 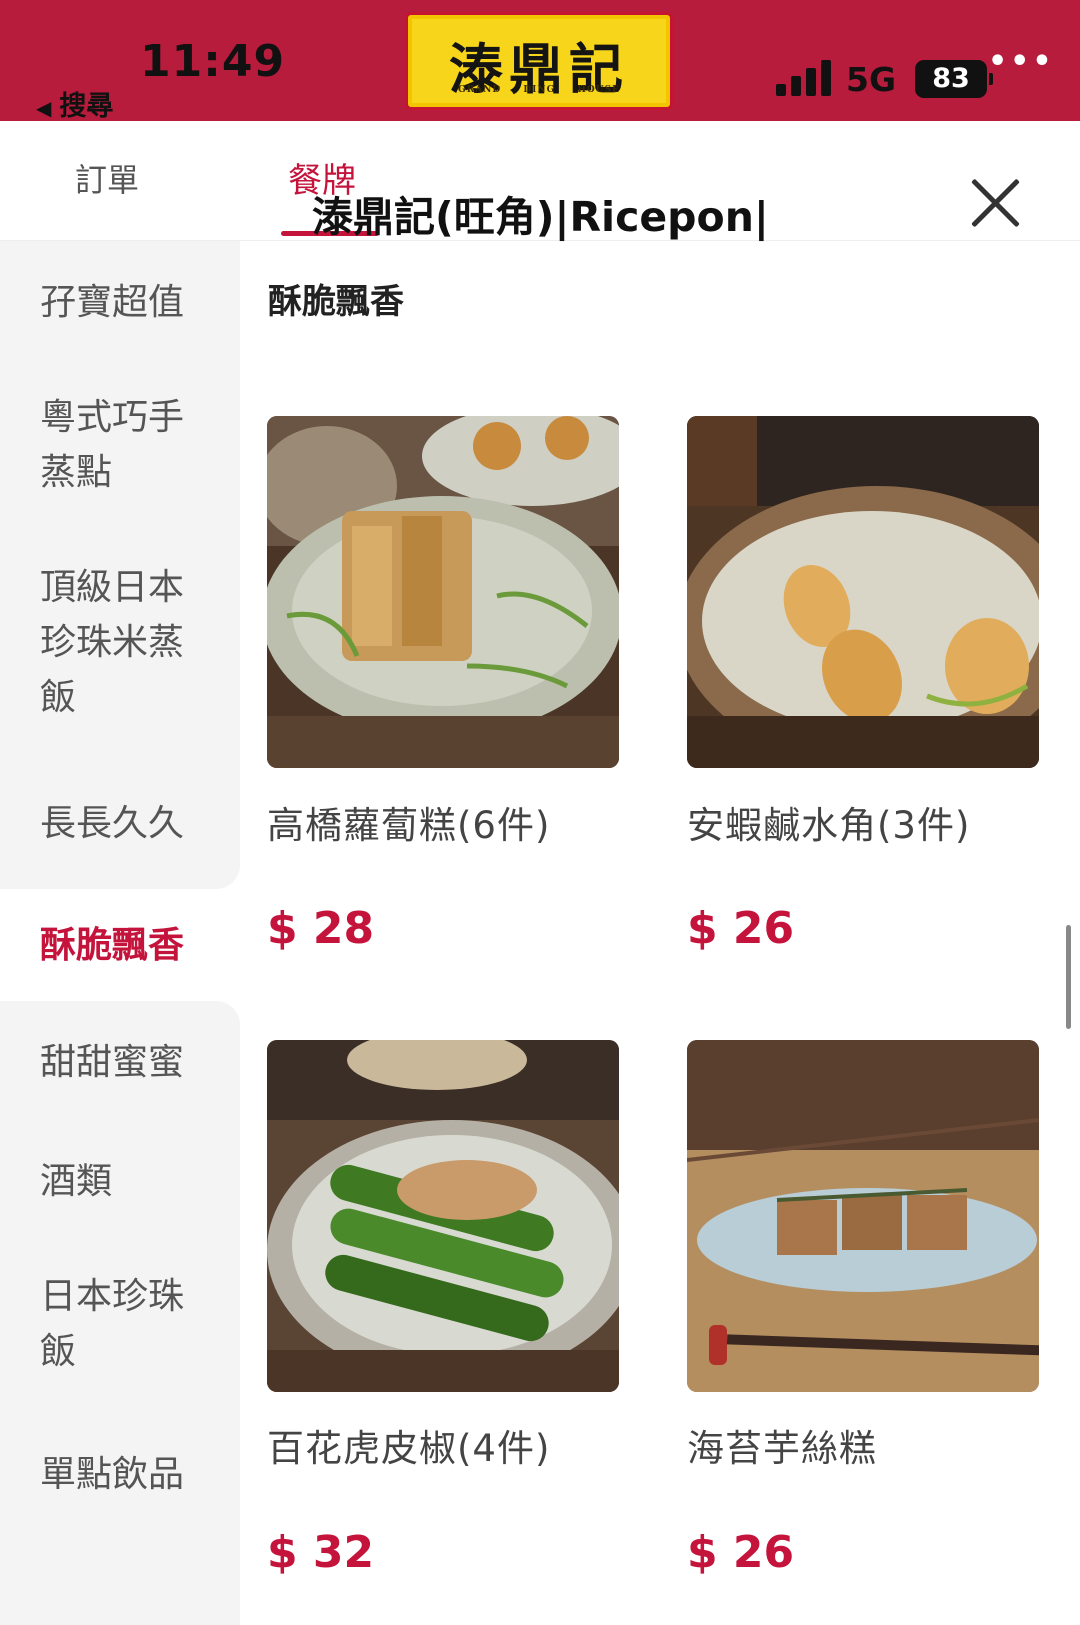 I want to click on sidebar-item-label: 單點飲品, so click(x=112, y=1474).